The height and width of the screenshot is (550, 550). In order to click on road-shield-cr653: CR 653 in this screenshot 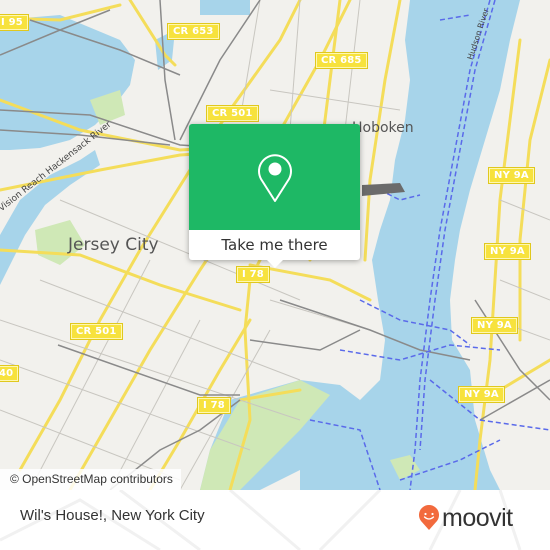, I will do `click(193, 31)`.